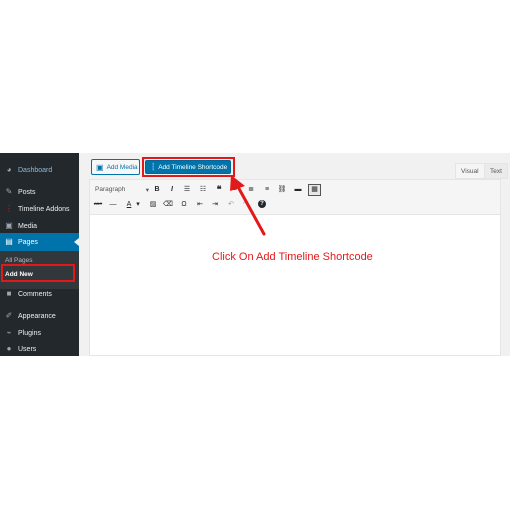 This screenshot has width=510, height=510. I want to click on sidebar-item-label: Dashboard, so click(35, 170).